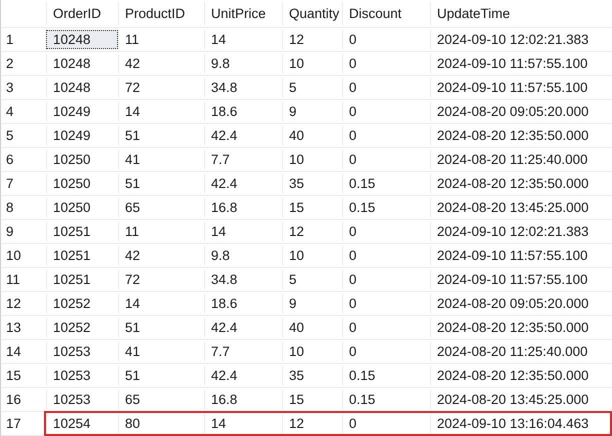 This screenshot has height=436, width=612. What do you see at coordinates (10, 136) in the screenshot?
I see `row-number: 5` at bounding box center [10, 136].